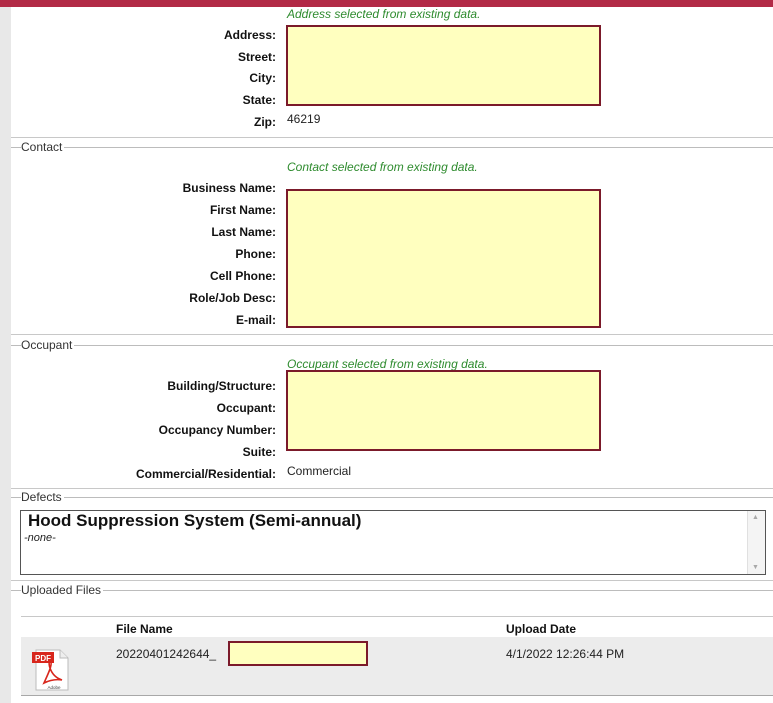 This screenshot has width=773, height=703. I want to click on top-accent-bar, so click(386, 3).